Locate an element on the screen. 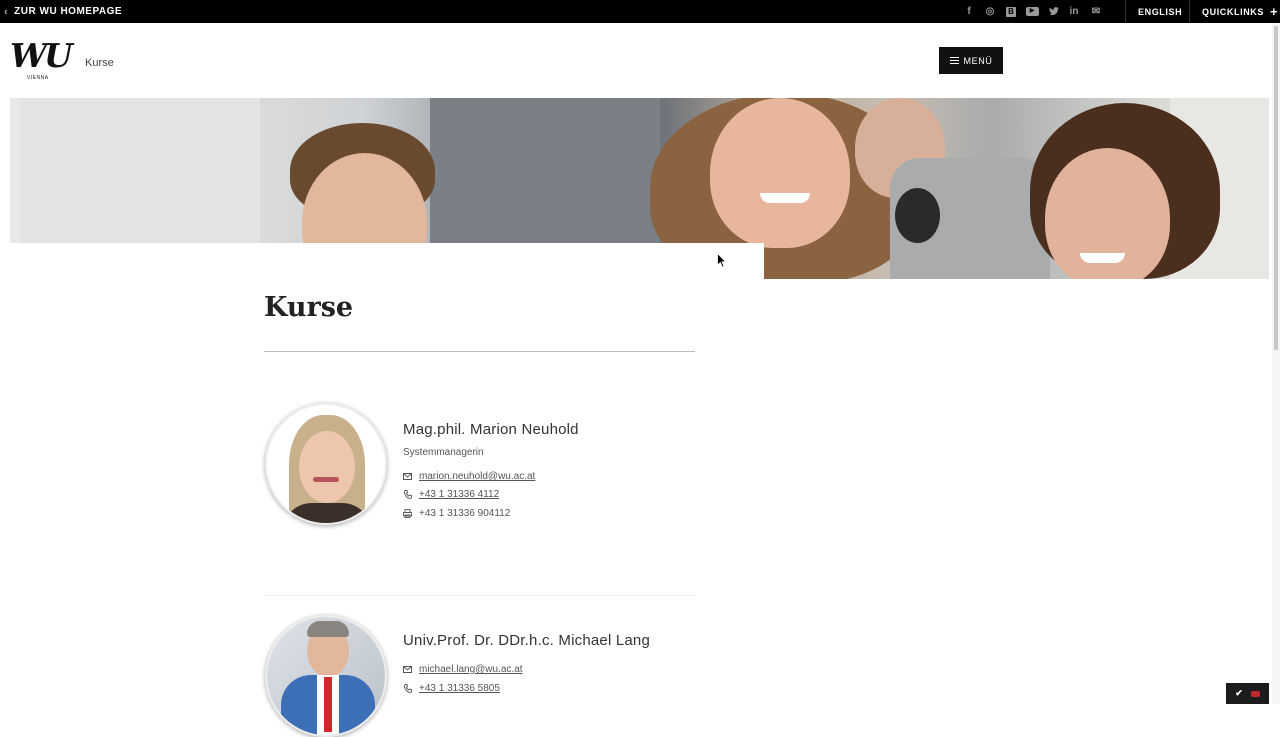 This screenshot has height=737, width=1280. fax-number: +43 1 31336 904112 is located at coordinates (465, 513).